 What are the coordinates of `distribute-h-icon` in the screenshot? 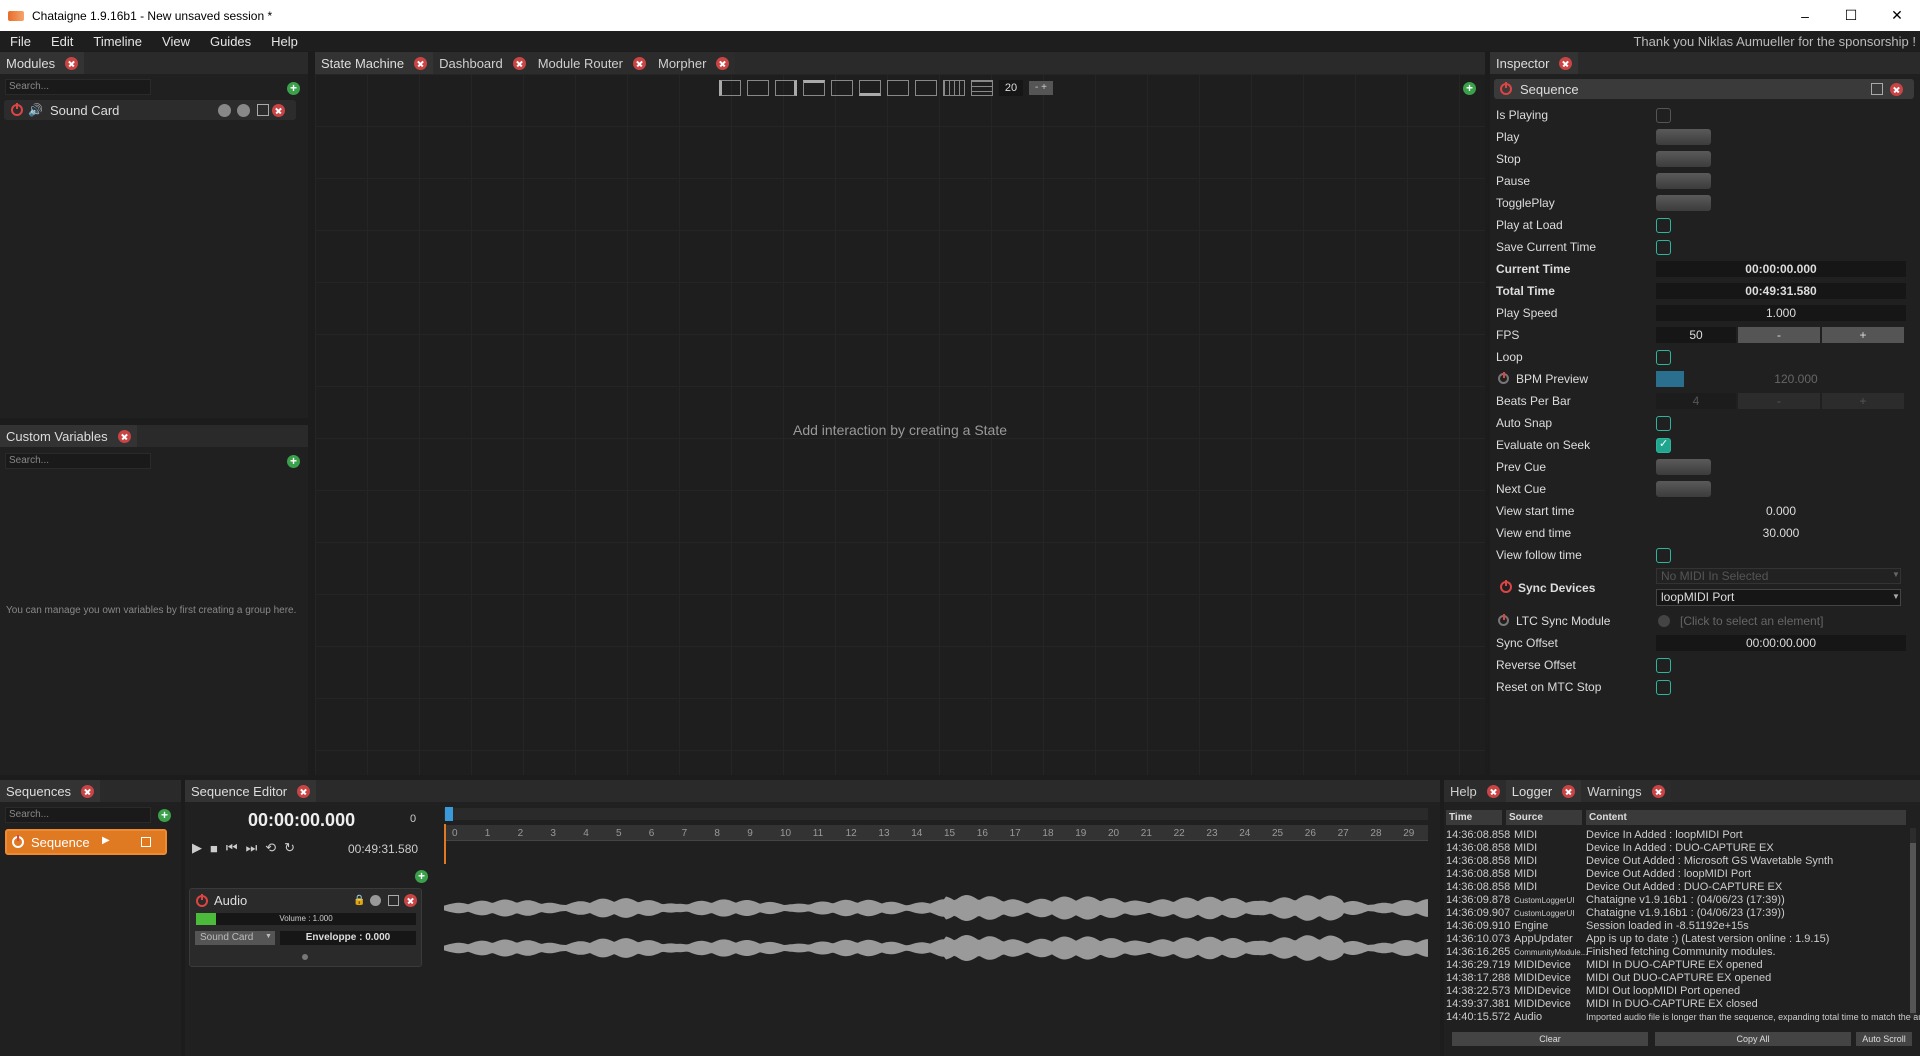 It's located at (898, 88).